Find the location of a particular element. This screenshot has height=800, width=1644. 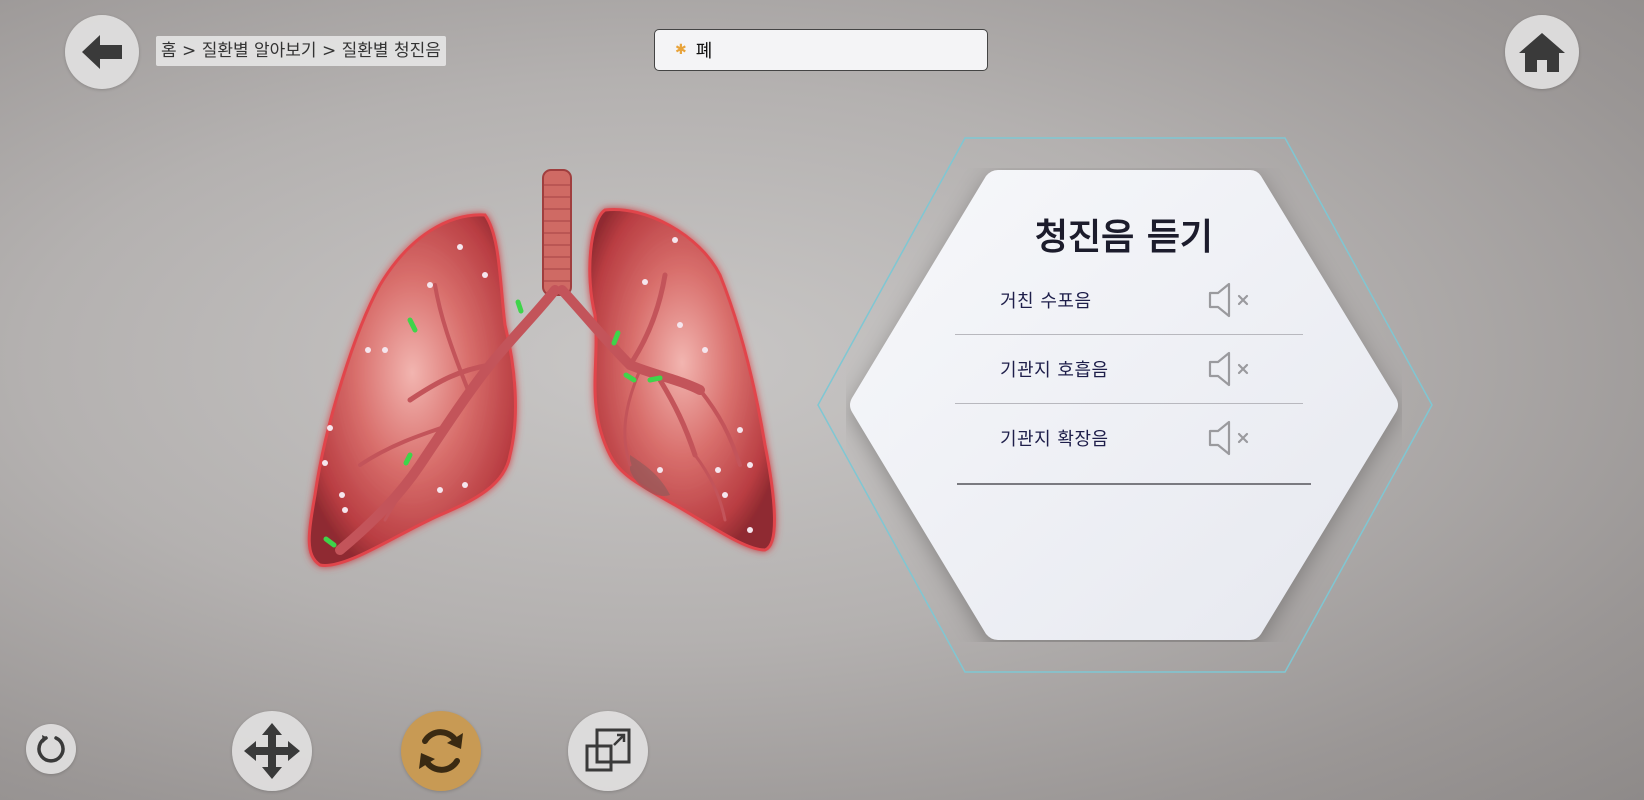

reset-icon is located at coordinates (51, 749).